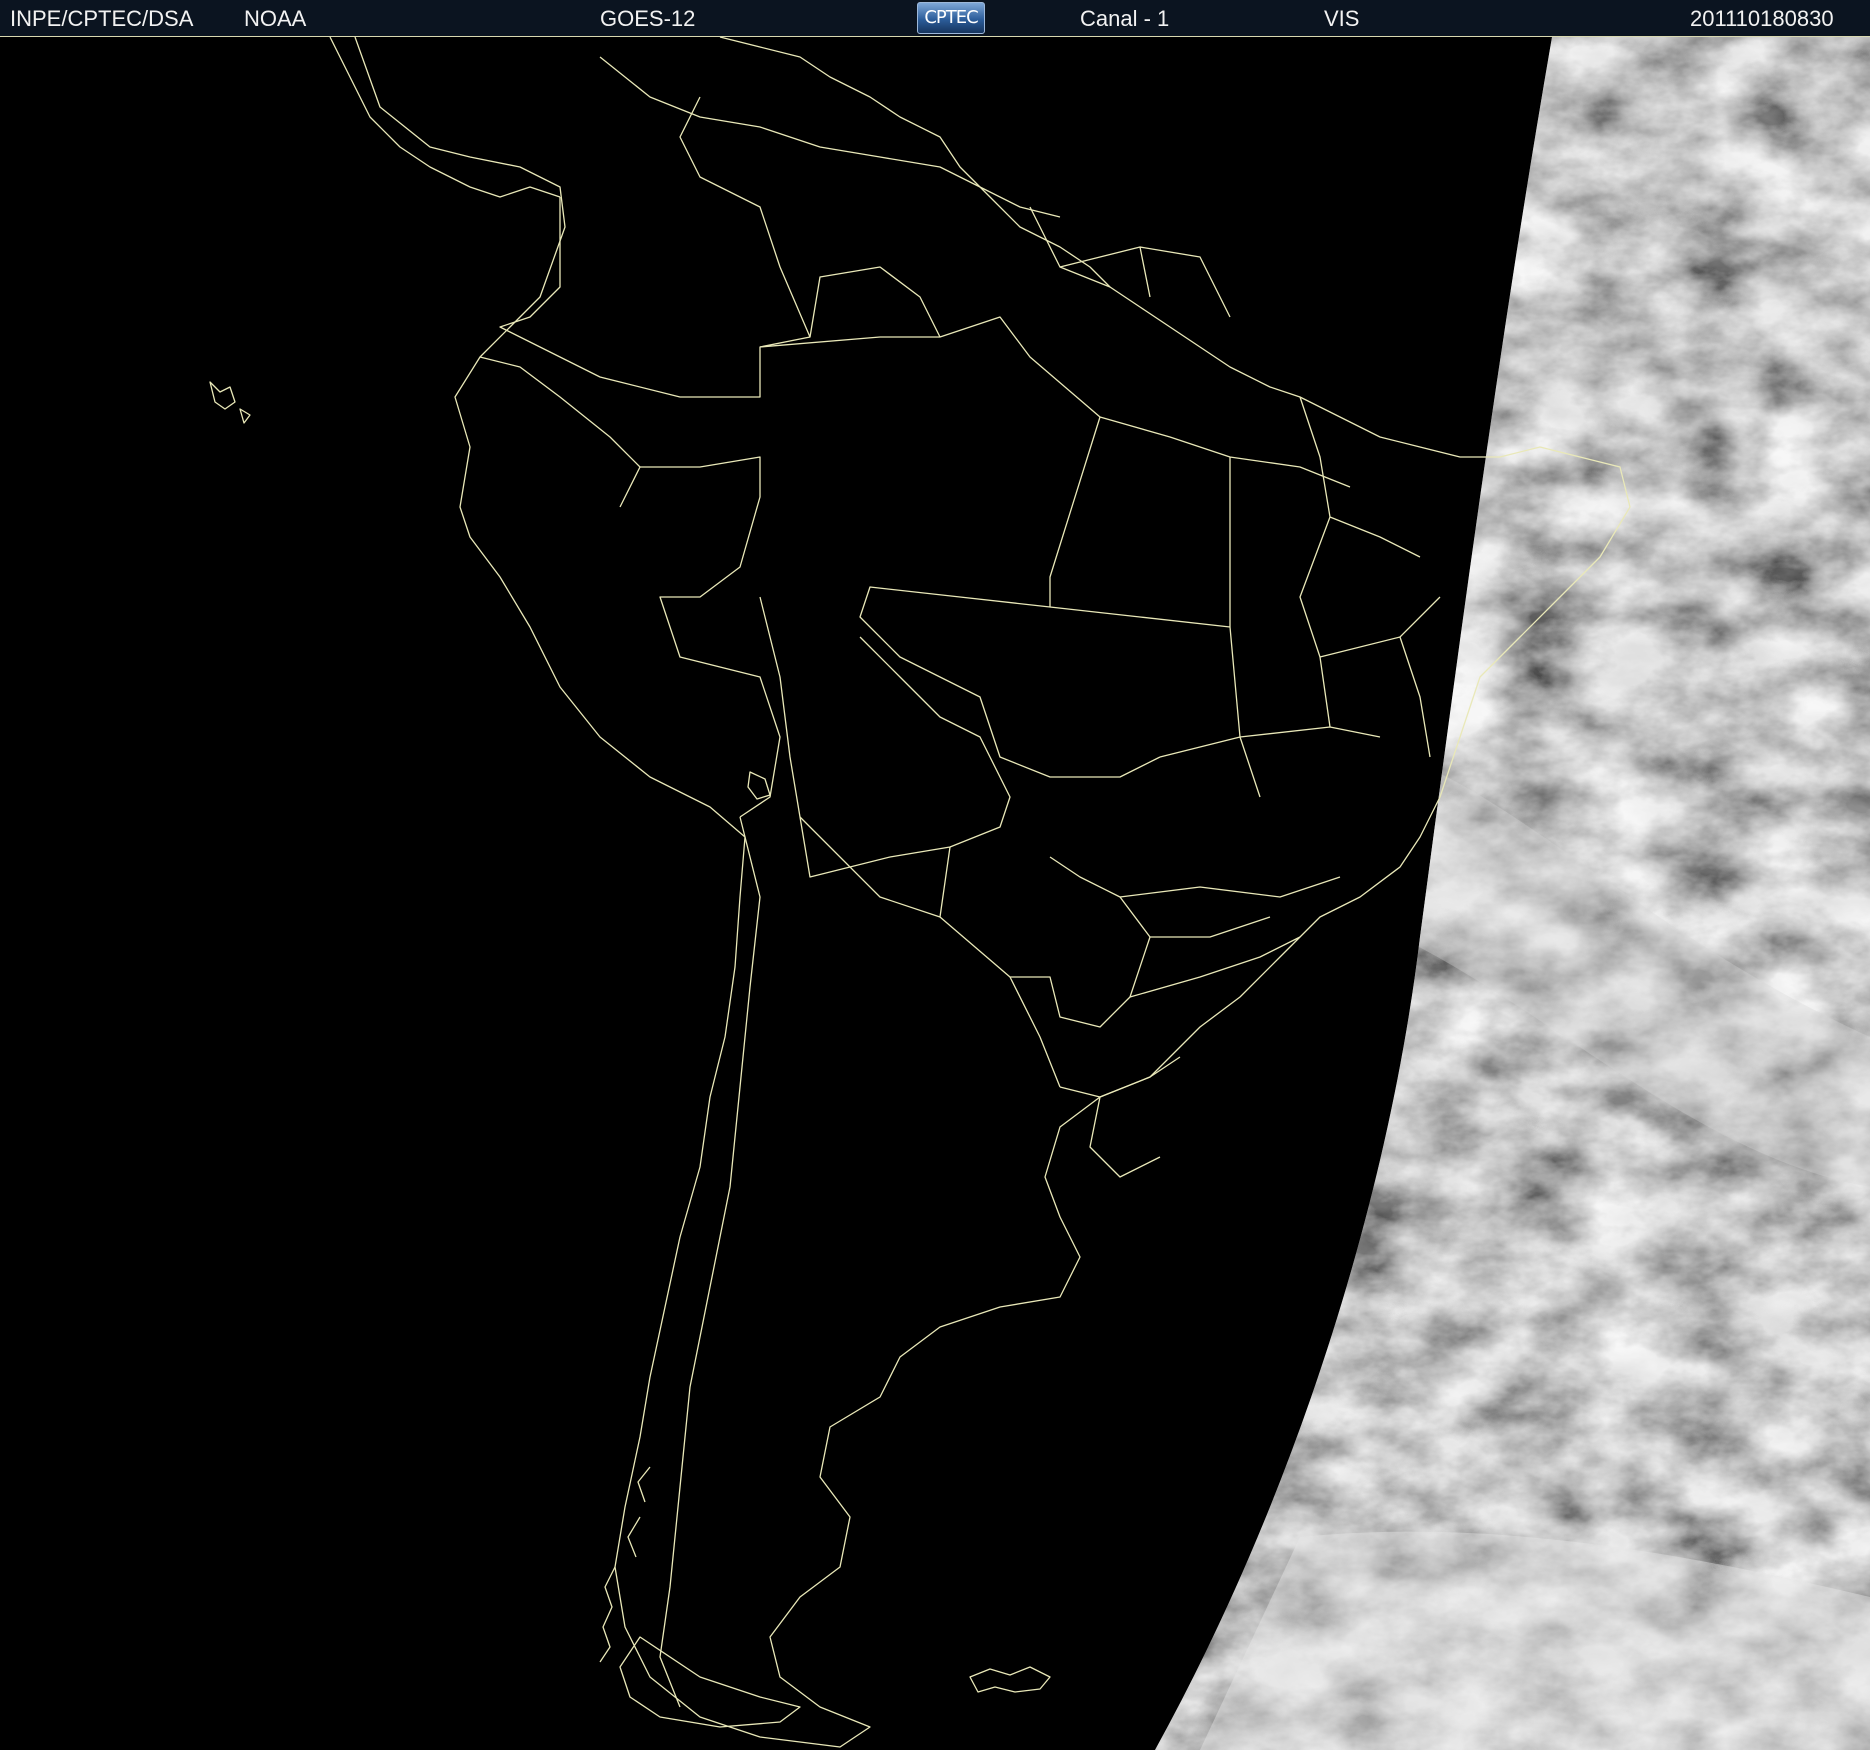 This screenshot has width=1870, height=1750. Describe the element at coordinates (951, 18) in the screenshot. I see `cptec-logo: CPTEC` at that location.